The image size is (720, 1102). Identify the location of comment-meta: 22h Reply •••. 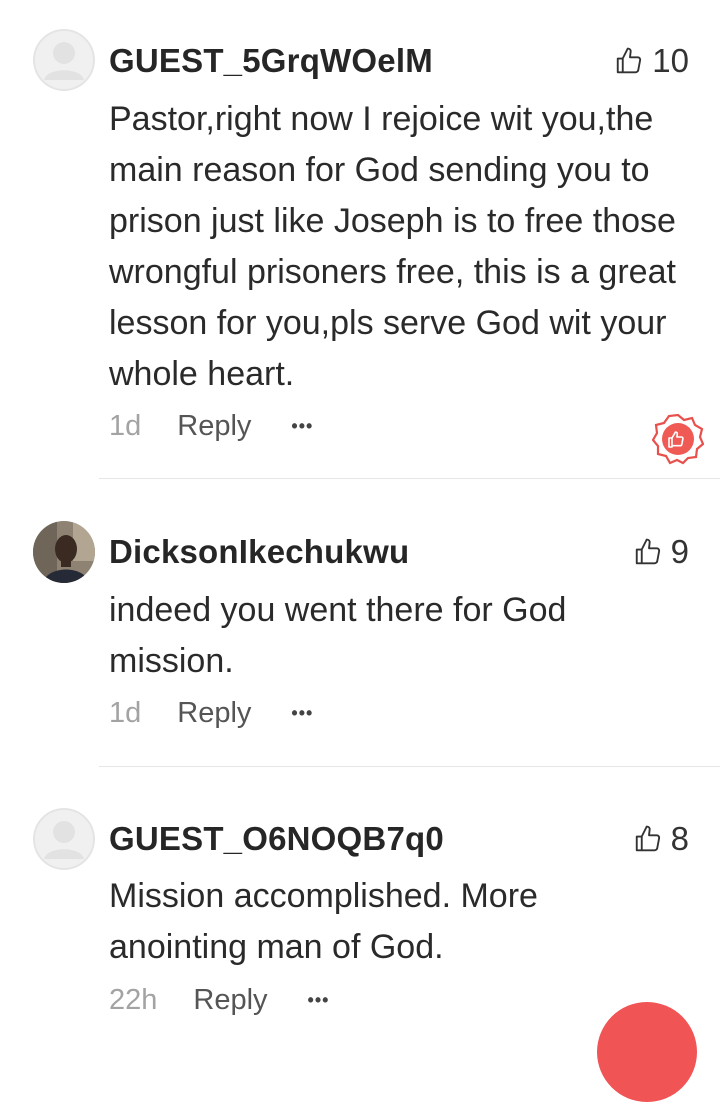
(219, 1000).